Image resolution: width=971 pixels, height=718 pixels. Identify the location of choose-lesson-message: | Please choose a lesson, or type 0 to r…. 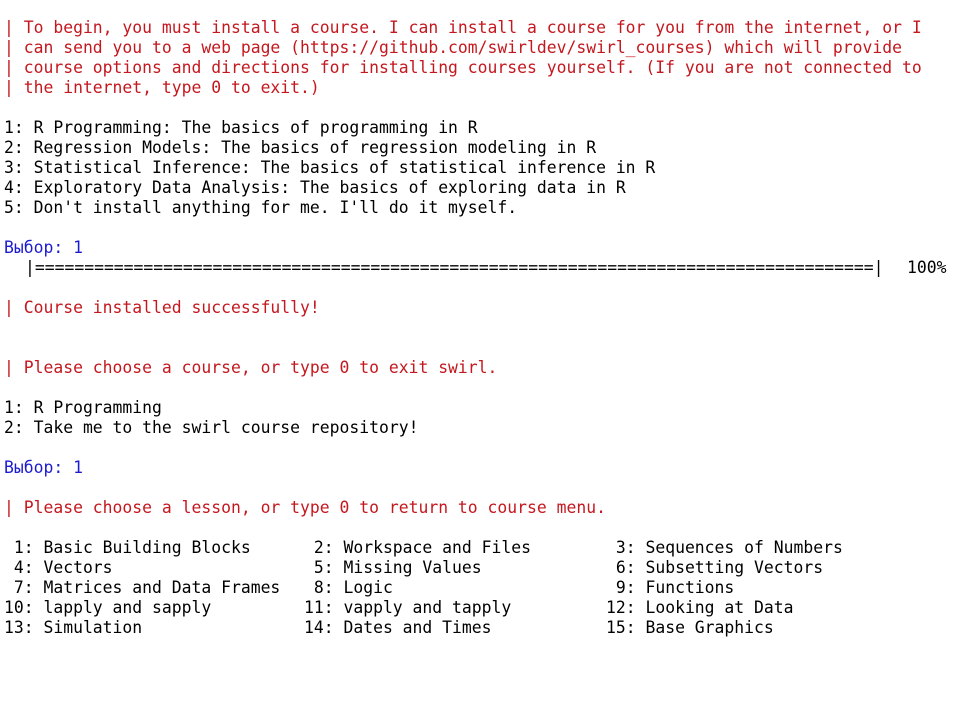
(305, 507).